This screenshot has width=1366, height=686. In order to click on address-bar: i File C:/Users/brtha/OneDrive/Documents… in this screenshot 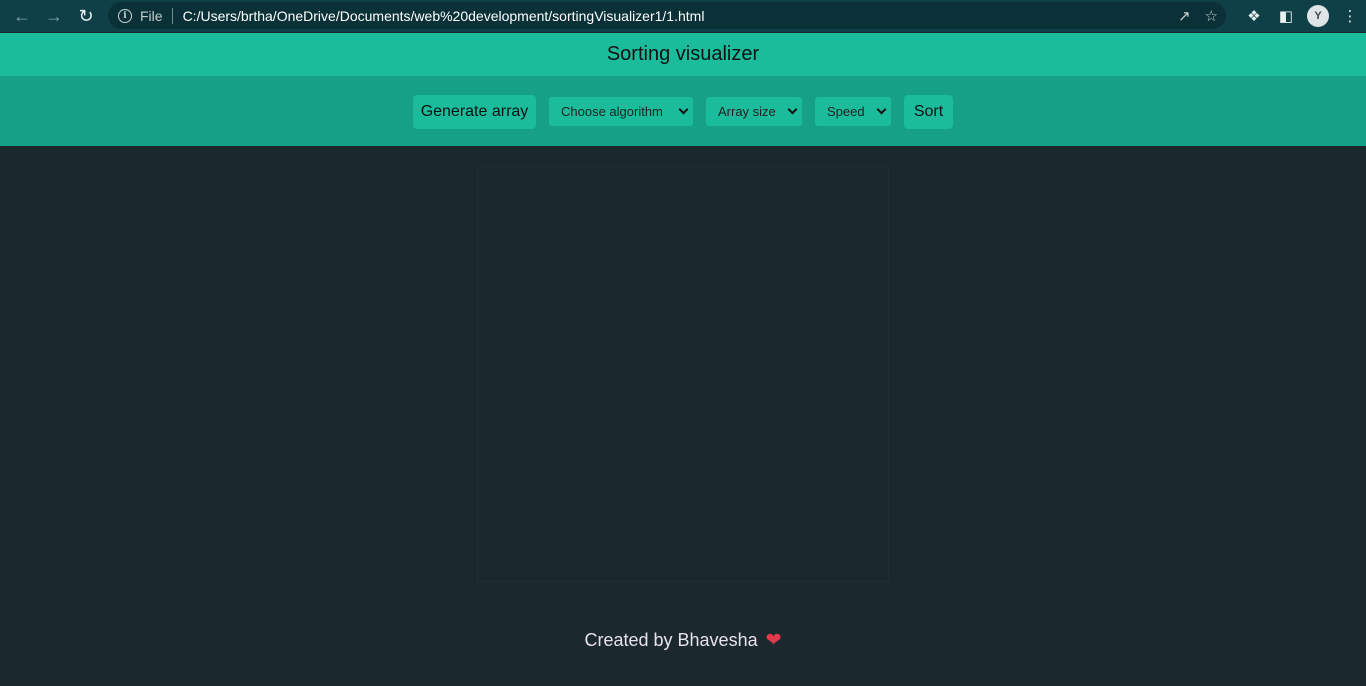, I will do `click(667, 15)`.